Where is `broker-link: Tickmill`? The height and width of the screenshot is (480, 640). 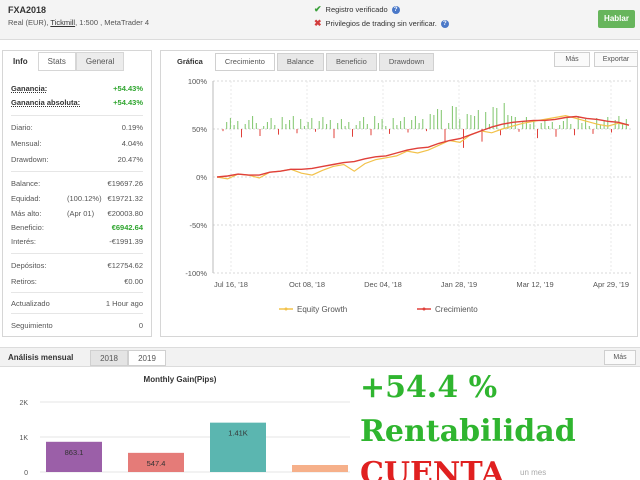 broker-link: Tickmill is located at coordinates (62, 22).